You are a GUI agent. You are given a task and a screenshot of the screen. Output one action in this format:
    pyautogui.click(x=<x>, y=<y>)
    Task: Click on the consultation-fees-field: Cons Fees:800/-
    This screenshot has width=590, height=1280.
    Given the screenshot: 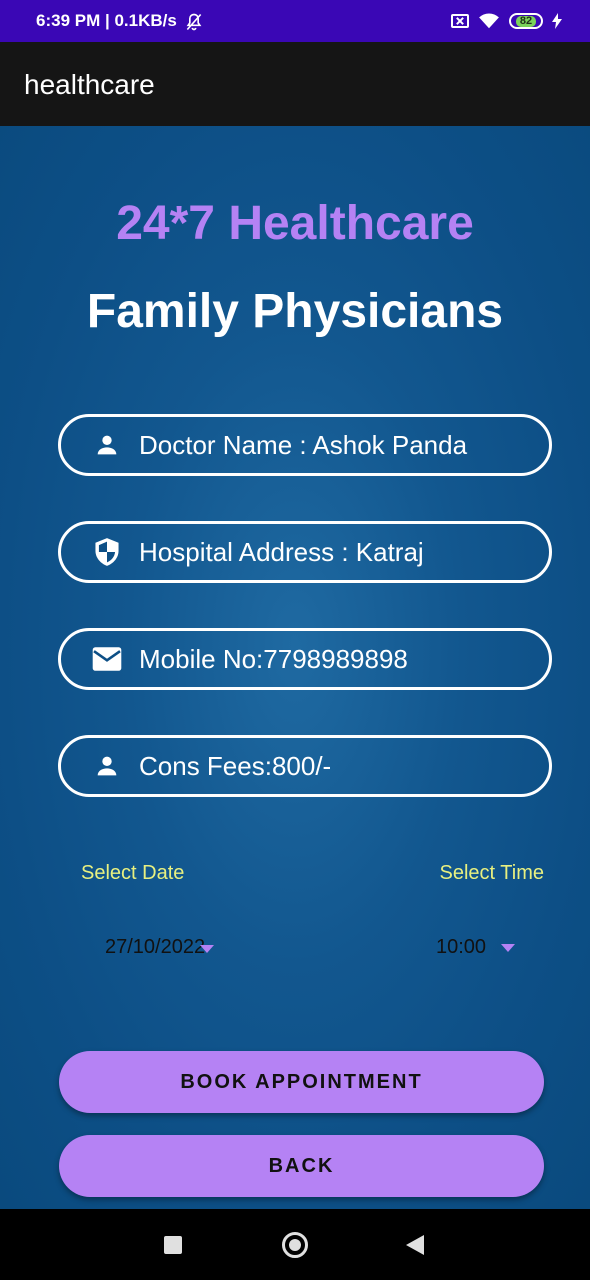 What is the action you would take?
    pyautogui.click(x=305, y=766)
    